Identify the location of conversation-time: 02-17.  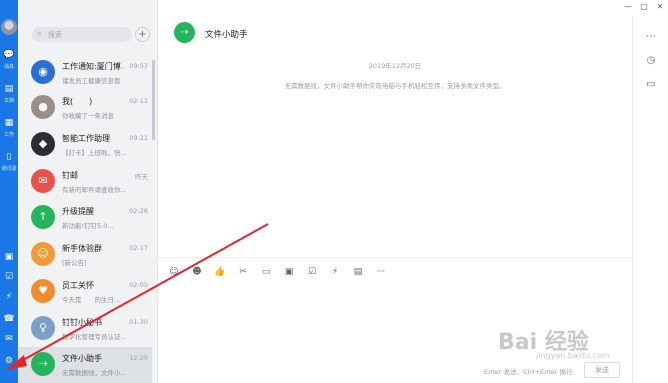
(138, 248).